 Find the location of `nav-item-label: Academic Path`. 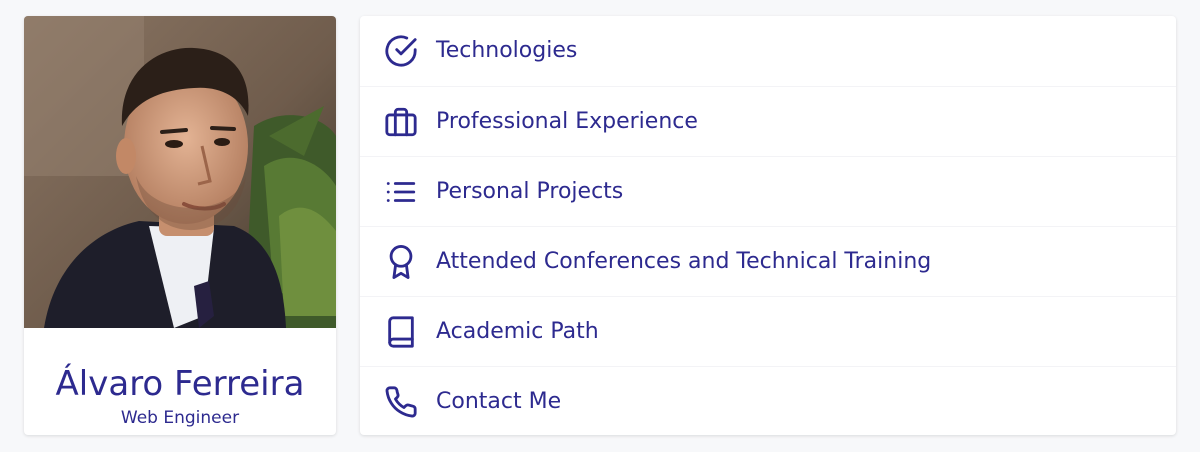

nav-item-label: Academic Path is located at coordinates (517, 331).